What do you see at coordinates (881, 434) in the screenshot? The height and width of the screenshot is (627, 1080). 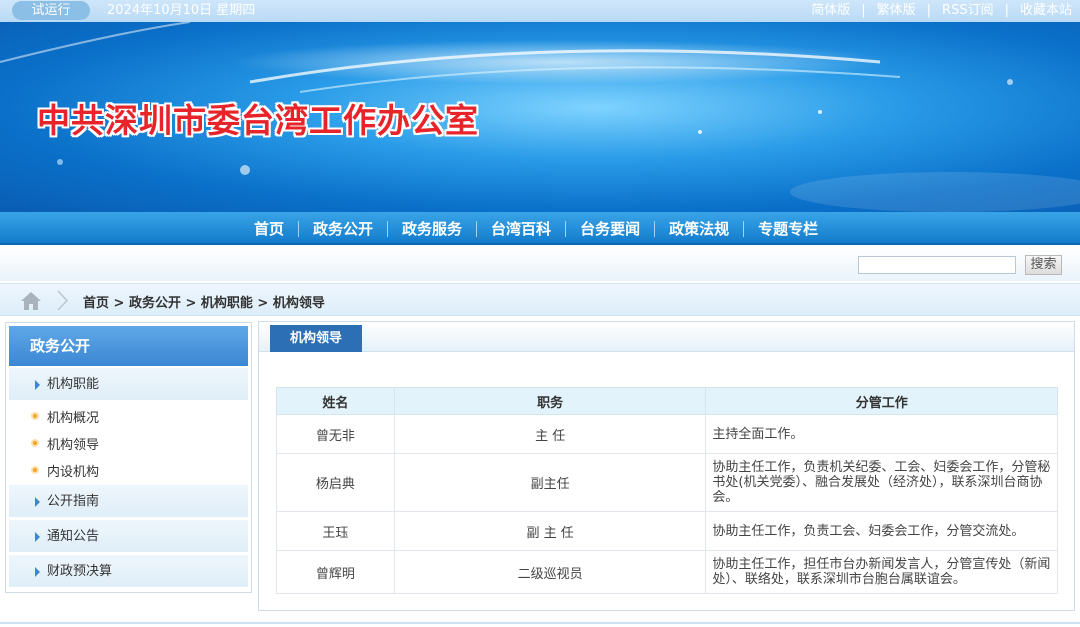 I see `cell-duties: 主持全面工作。` at bounding box center [881, 434].